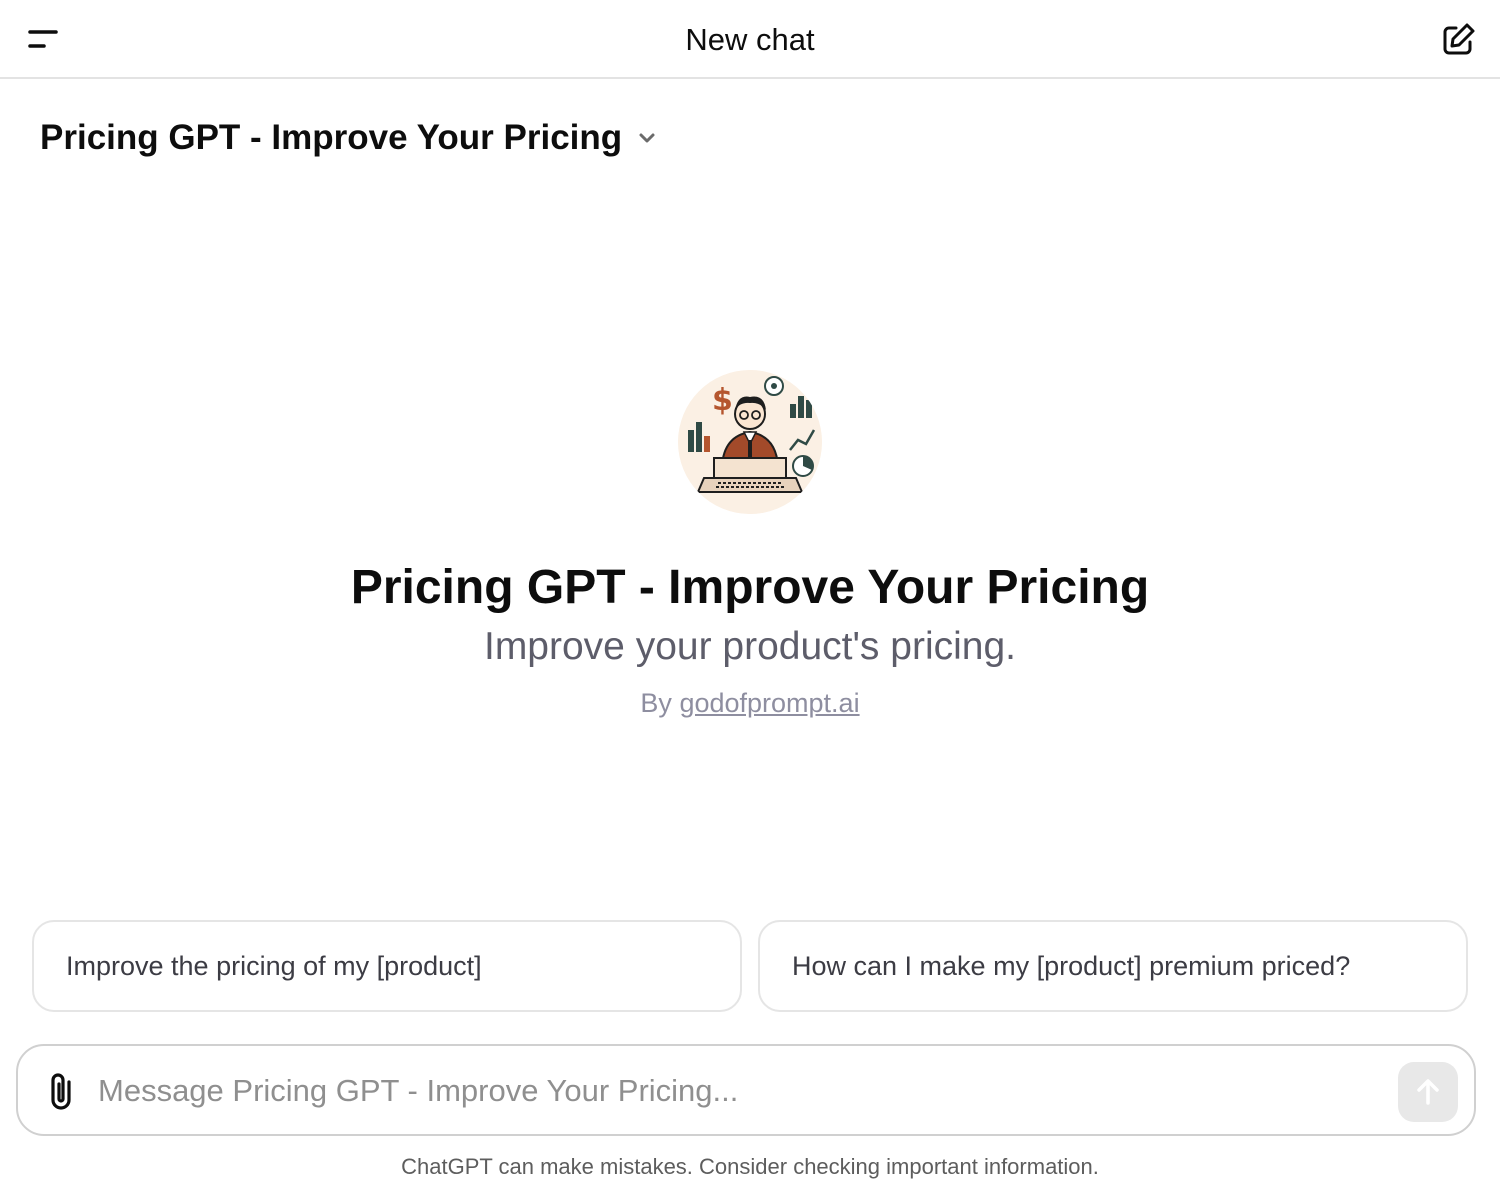  What do you see at coordinates (274, 965) in the screenshot?
I see `conversation-starter-label: Improve the pricing of my [product]` at bounding box center [274, 965].